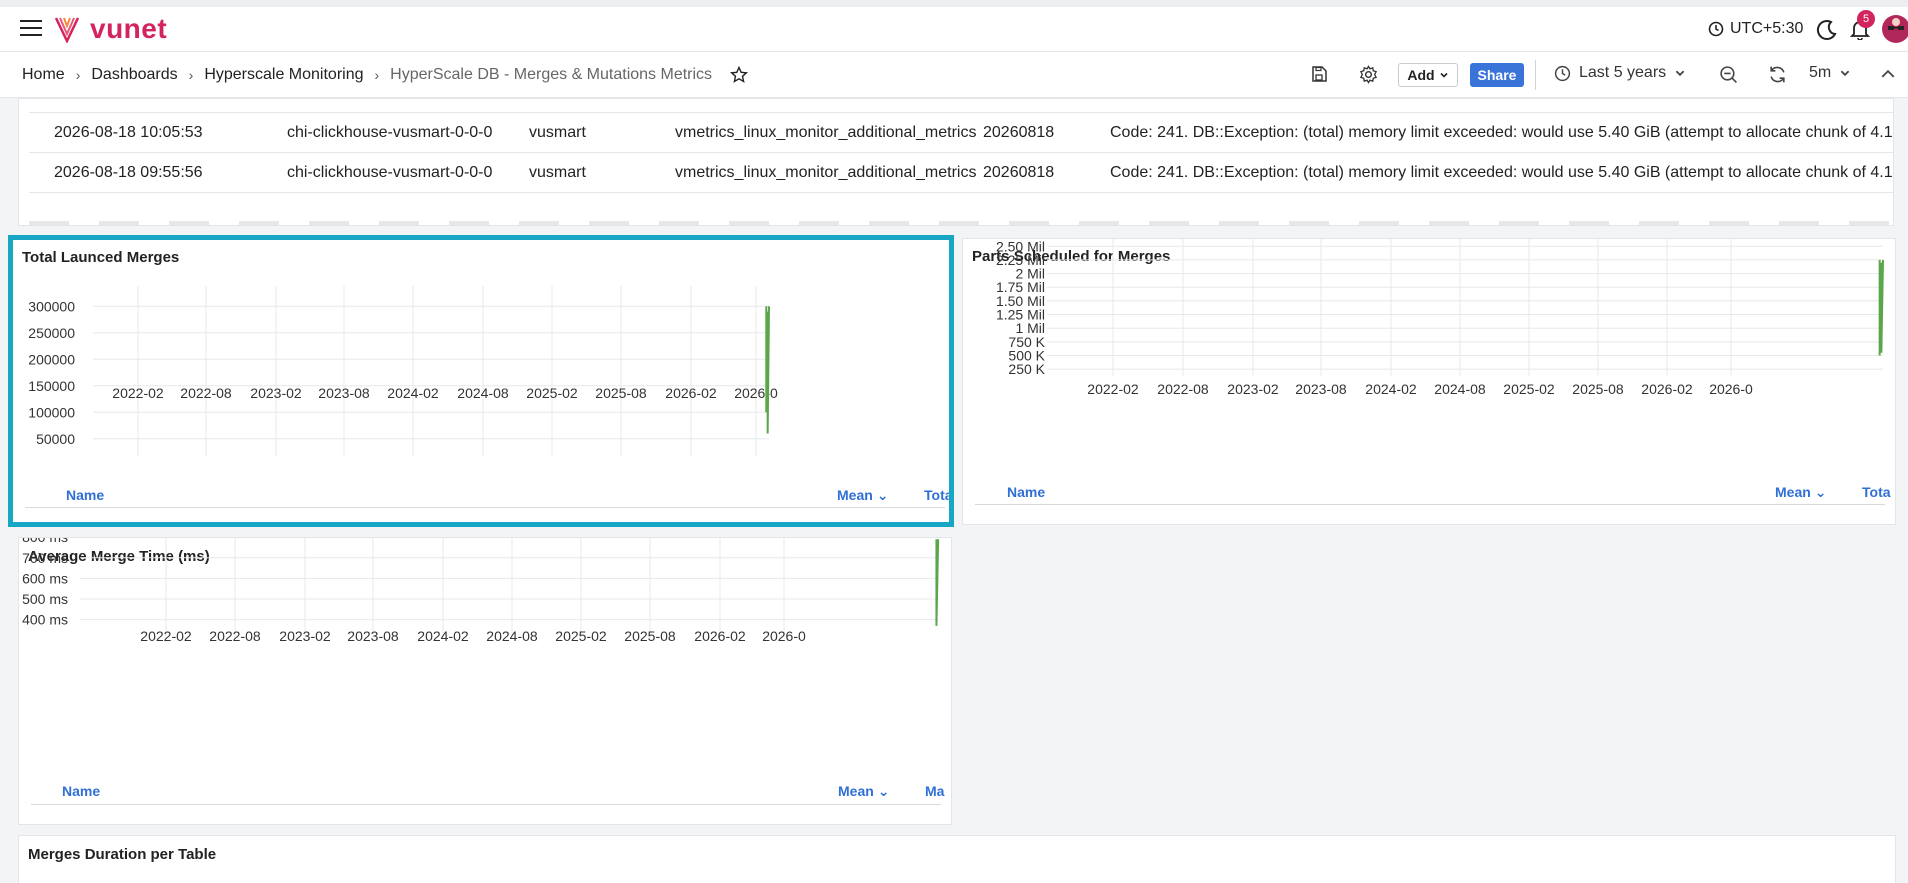 Image resolution: width=1908 pixels, height=883 pixels. I want to click on avatar, so click(1895, 29).